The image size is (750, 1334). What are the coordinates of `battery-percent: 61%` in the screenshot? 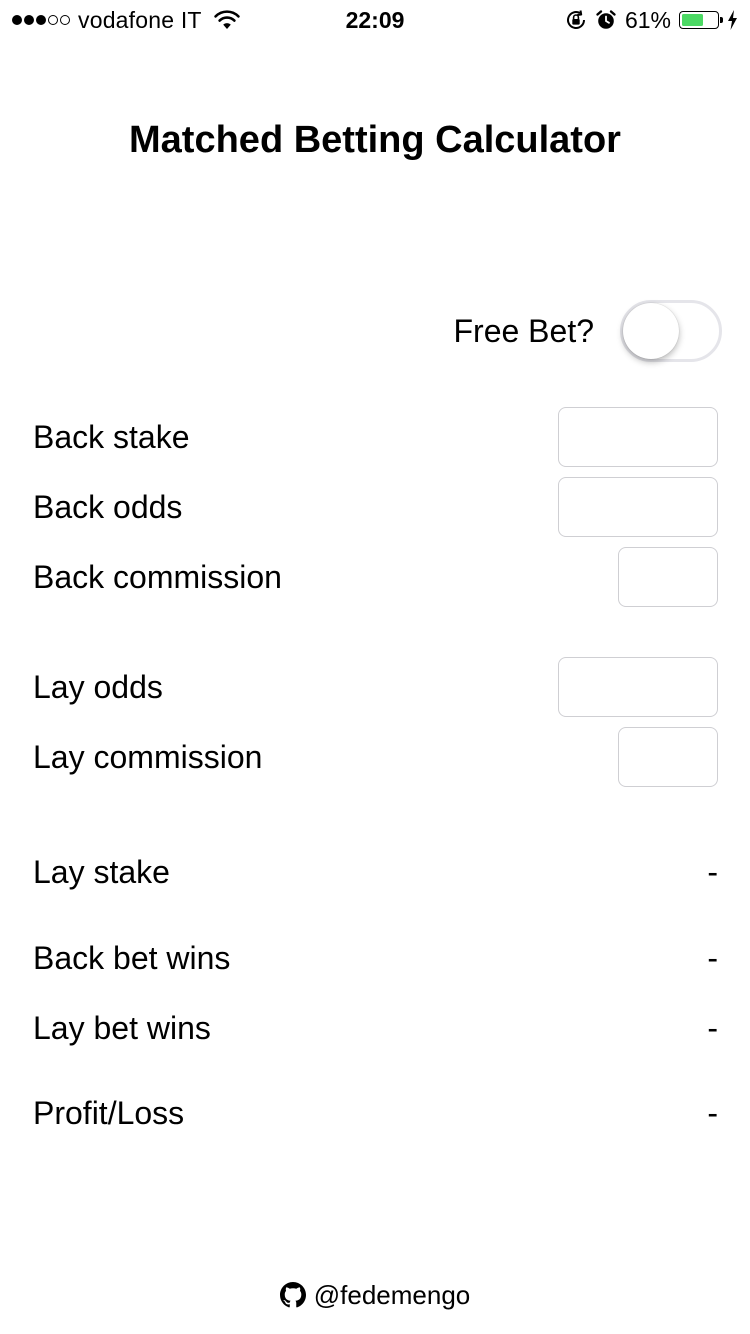 It's located at (647, 19).